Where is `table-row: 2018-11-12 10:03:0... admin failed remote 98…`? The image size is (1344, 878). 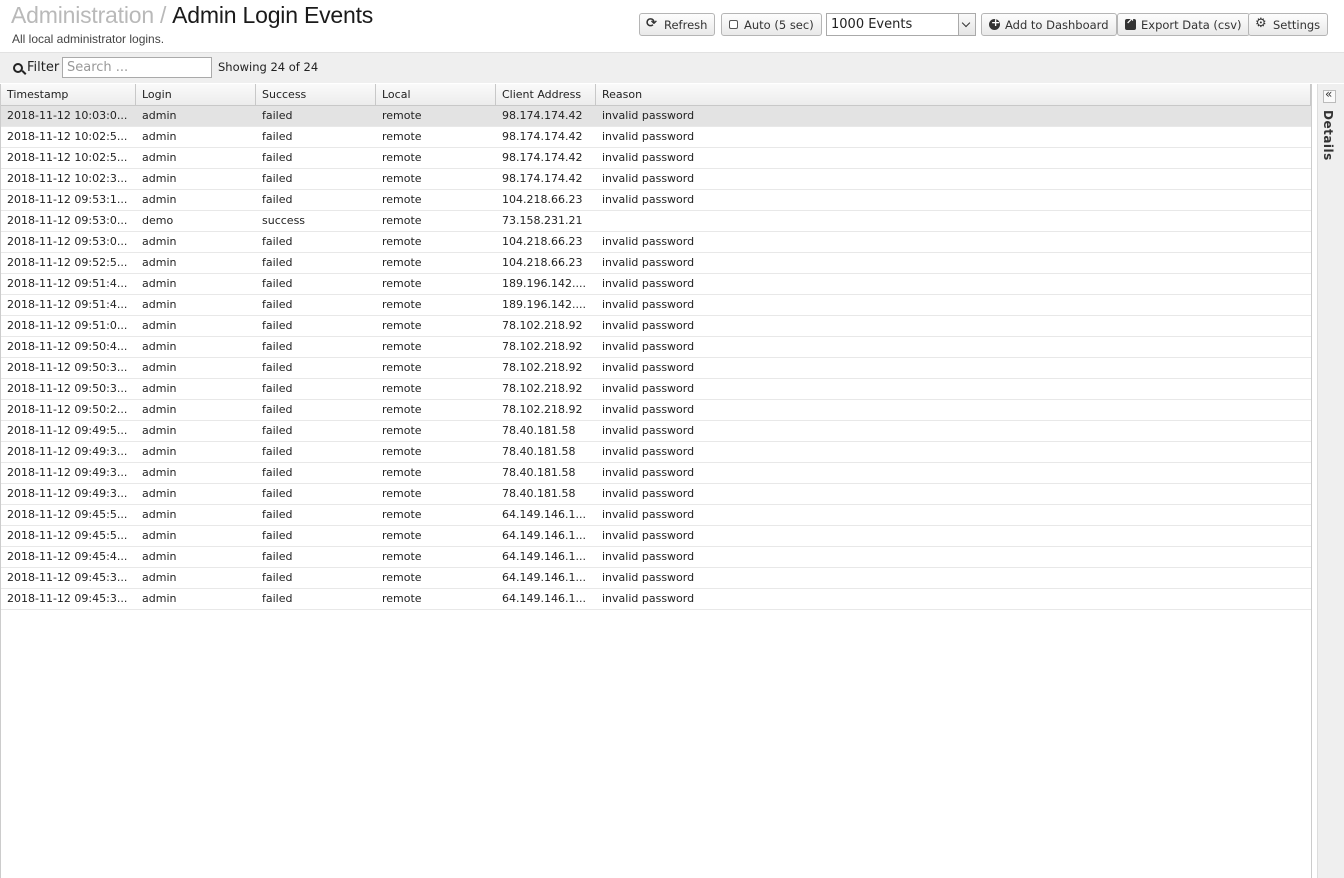
table-row: 2018-11-12 10:03:0... admin failed remote 98… is located at coordinates (656, 116).